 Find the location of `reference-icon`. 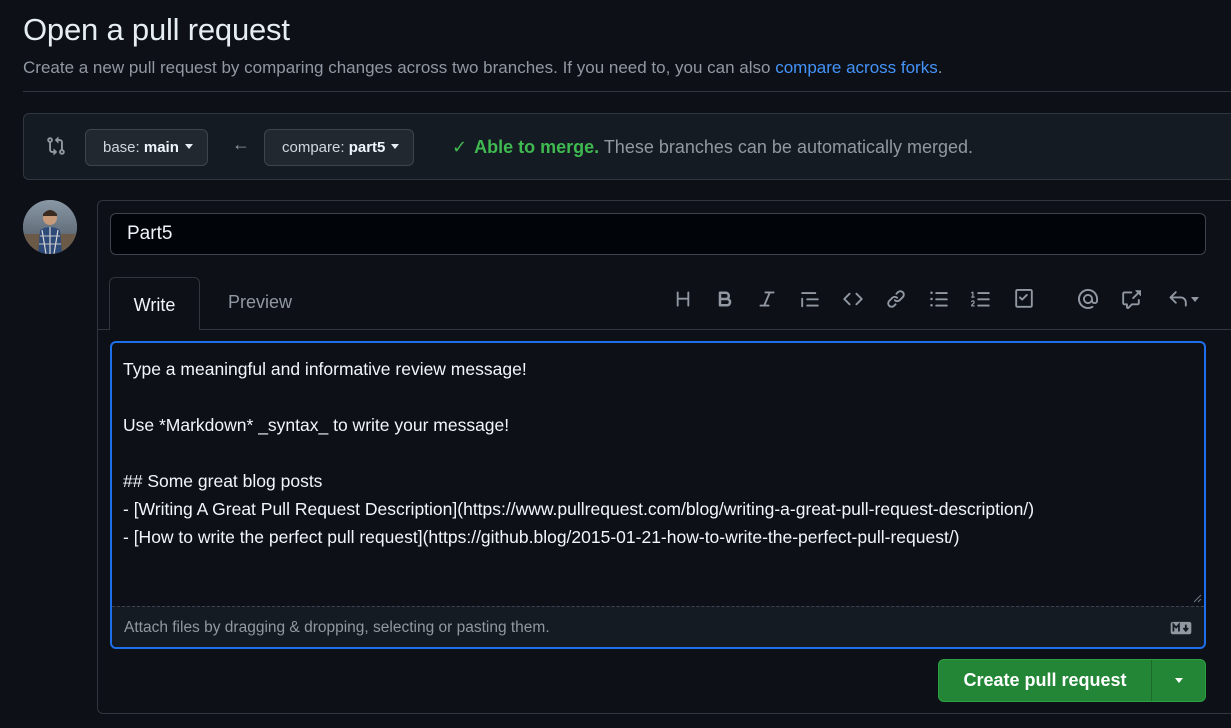

reference-icon is located at coordinates (1131, 299).